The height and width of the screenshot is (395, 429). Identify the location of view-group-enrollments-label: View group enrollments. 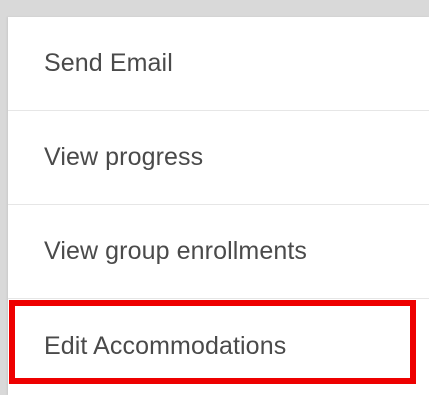
(175, 251).